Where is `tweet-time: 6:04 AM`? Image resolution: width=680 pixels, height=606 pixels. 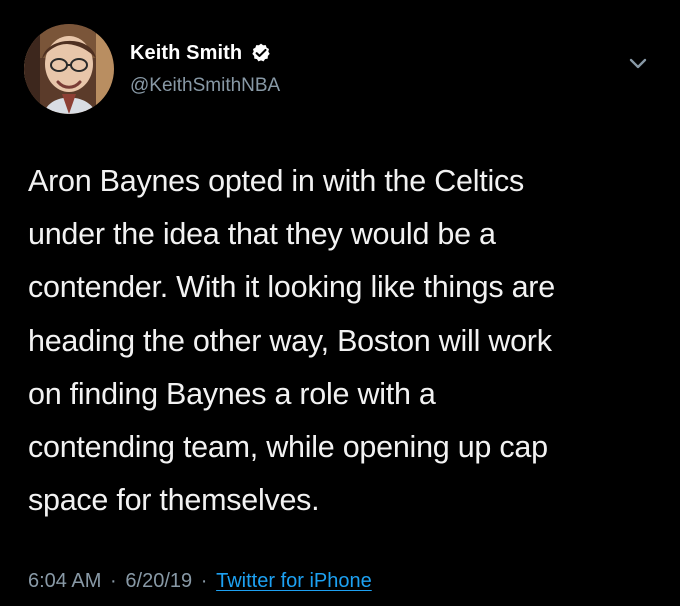
tweet-time: 6:04 AM is located at coordinates (65, 581).